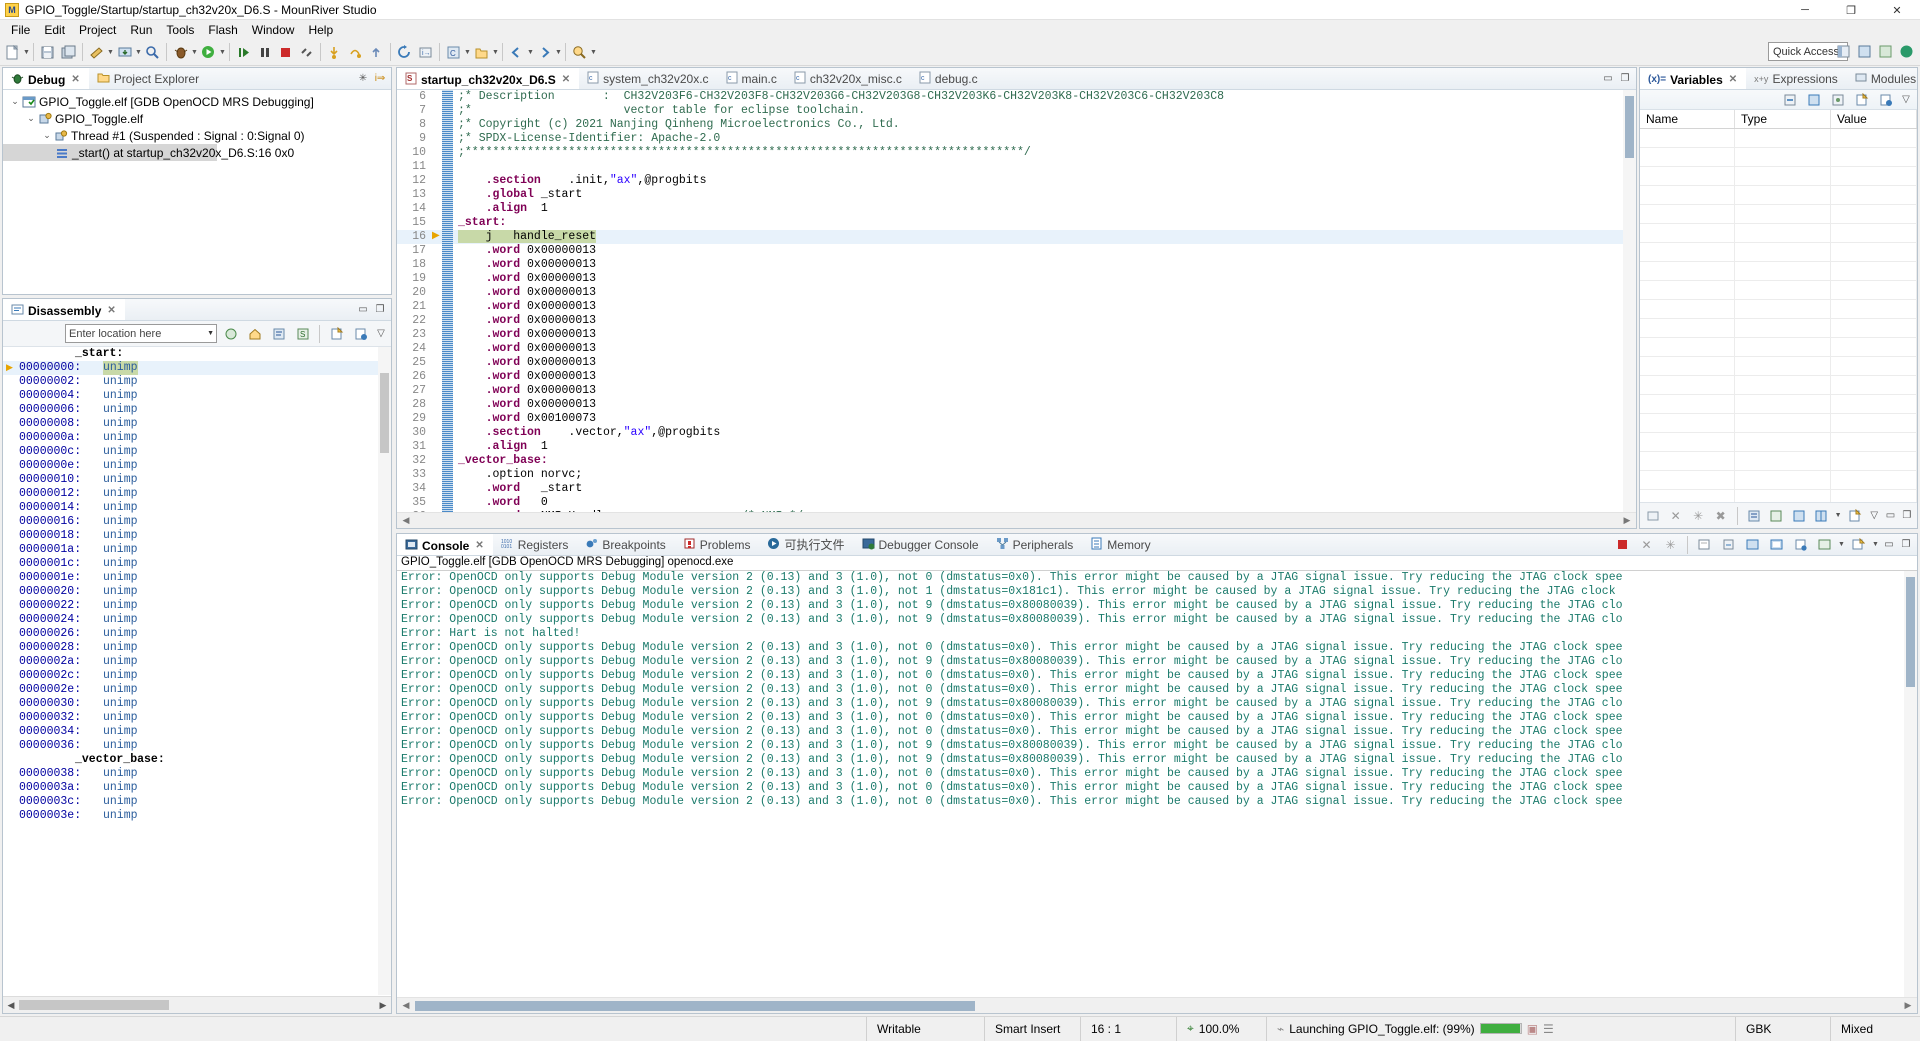 The height and width of the screenshot is (1041, 1920). What do you see at coordinates (197, 648) in the screenshot?
I see `disassembly-row: 00000028:unimp` at bounding box center [197, 648].